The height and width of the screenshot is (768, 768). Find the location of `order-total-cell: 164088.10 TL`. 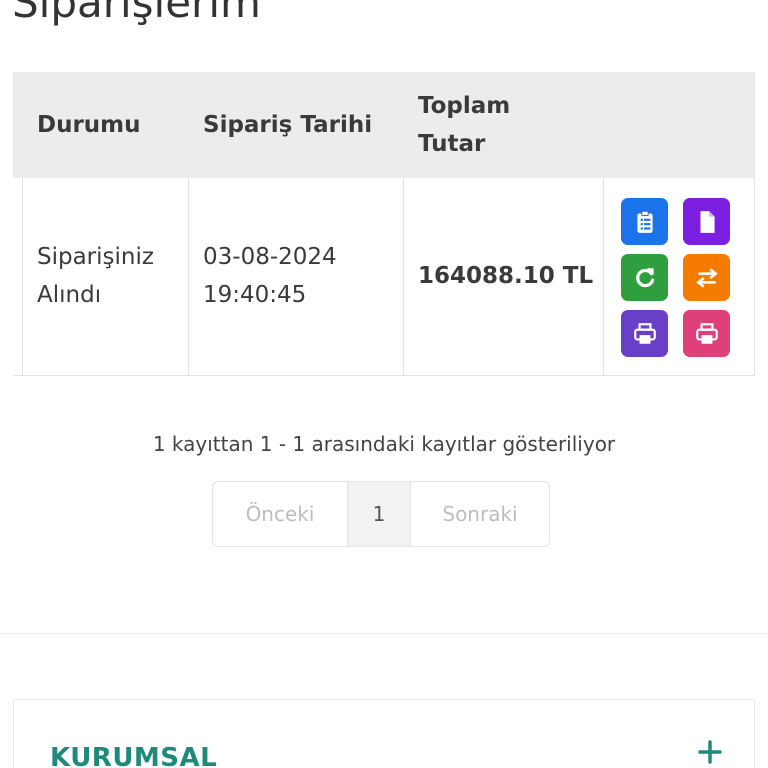

order-total-cell: 164088.10 TL is located at coordinates (506, 276).